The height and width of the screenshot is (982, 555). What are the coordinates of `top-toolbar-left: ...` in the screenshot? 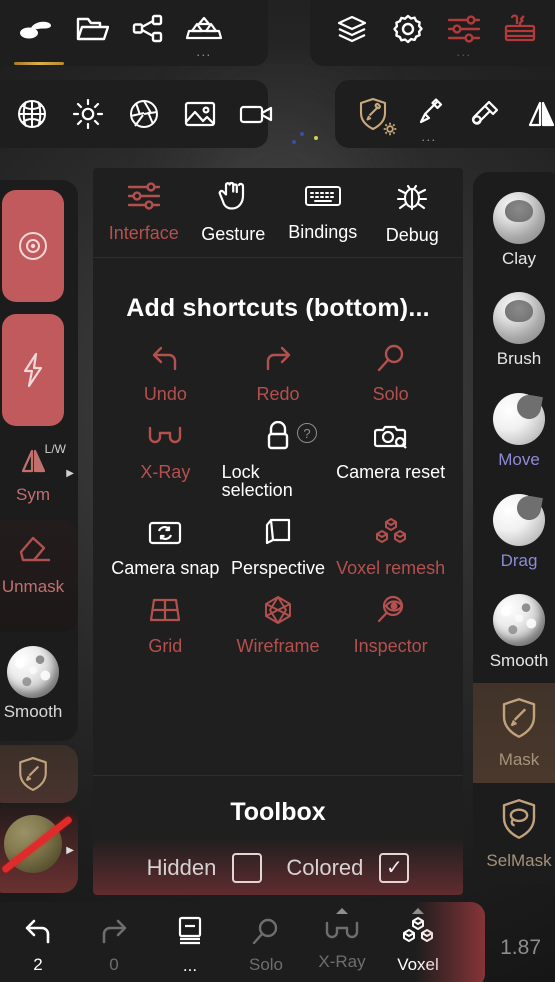 It's located at (134, 33).